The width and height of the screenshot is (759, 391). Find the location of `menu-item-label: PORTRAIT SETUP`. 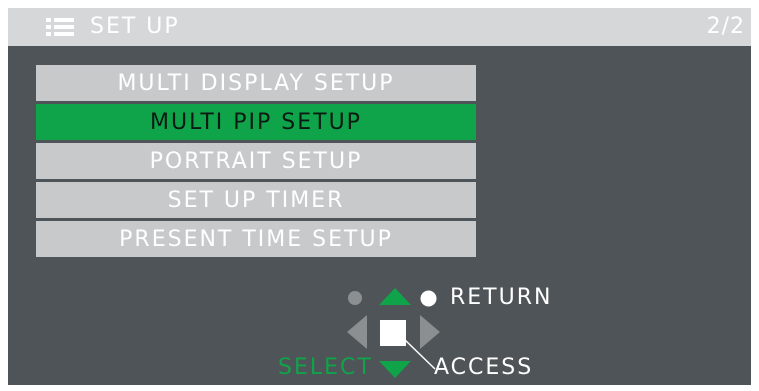

menu-item-label: PORTRAIT SETUP is located at coordinates (256, 161).